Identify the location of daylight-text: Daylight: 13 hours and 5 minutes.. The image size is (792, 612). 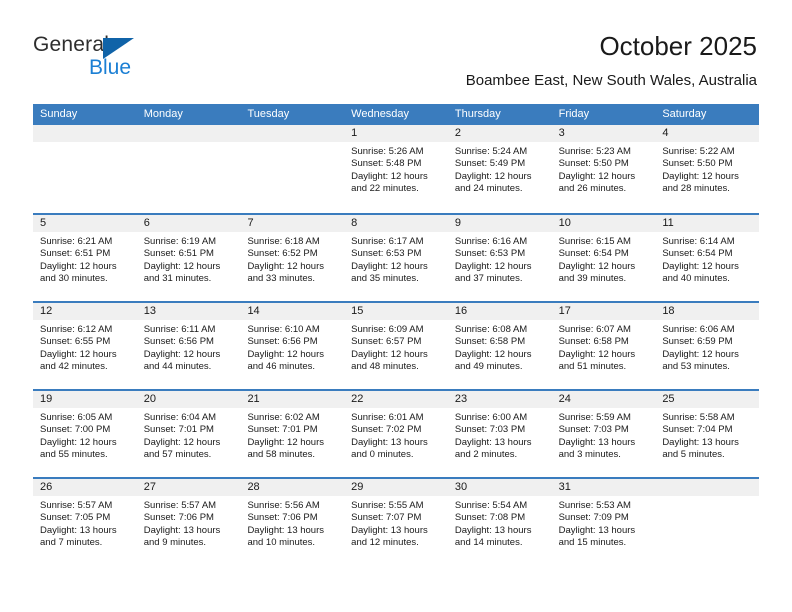
(700, 448).